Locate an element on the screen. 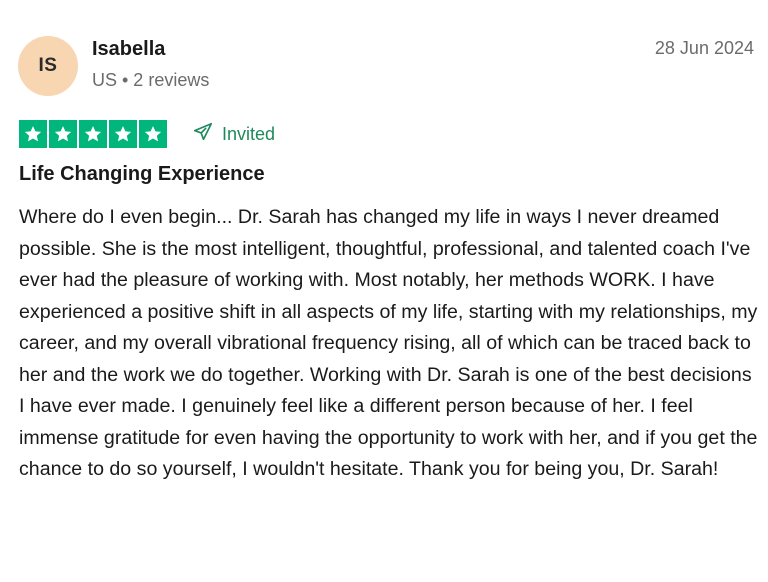 Image resolution: width=768 pixels, height=582 pixels. reviewer-meta: US • 2 reviews is located at coordinates (151, 80).